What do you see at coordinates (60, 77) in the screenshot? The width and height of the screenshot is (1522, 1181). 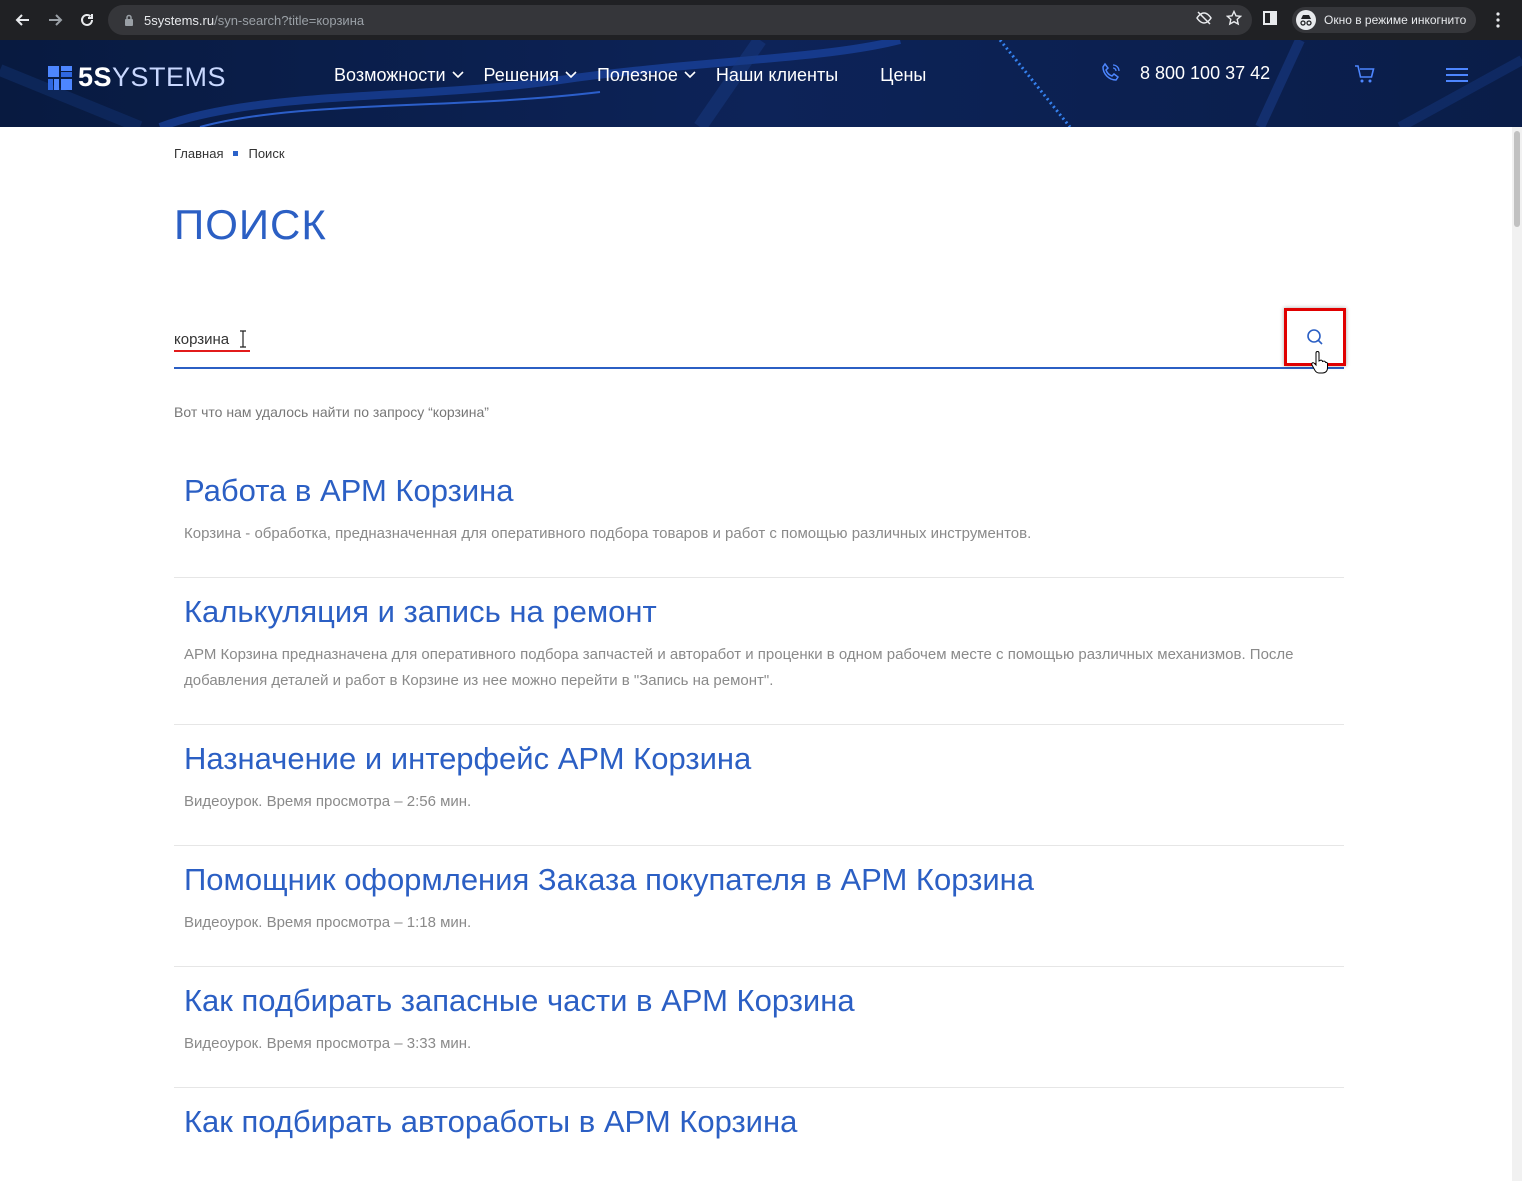 I see `logo-mark-icon` at bounding box center [60, 77].